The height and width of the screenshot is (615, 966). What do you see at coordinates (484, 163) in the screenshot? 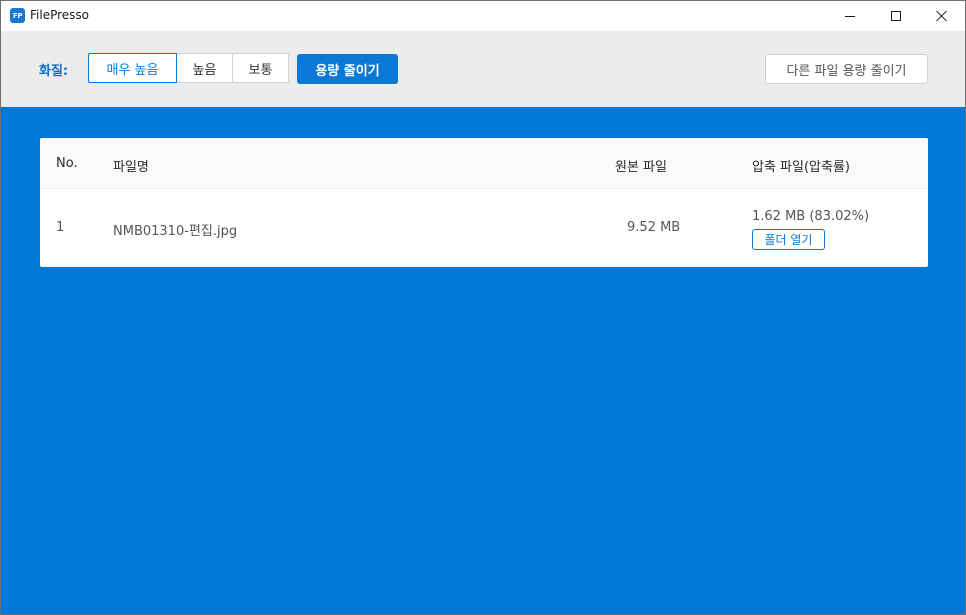
I see `table-header: No. 파일명 원본 파일 압축 파일(압축률)` at bounding box center [484, 163].